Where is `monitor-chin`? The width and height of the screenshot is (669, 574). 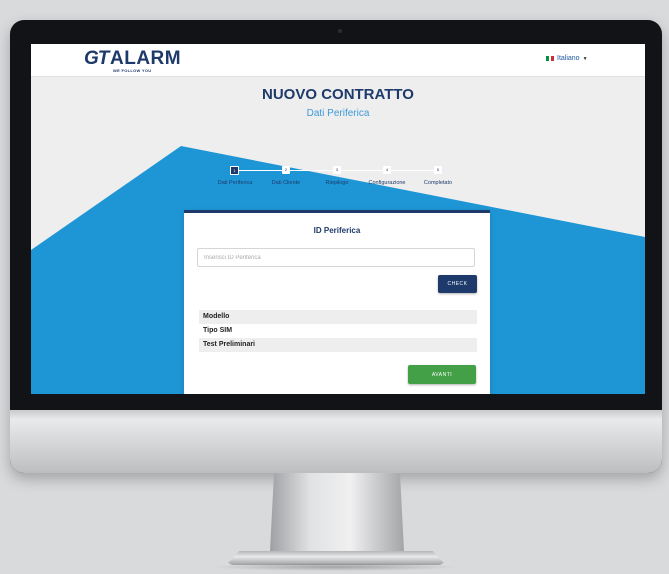
monitor-chin is located at coordinates (336, 441).